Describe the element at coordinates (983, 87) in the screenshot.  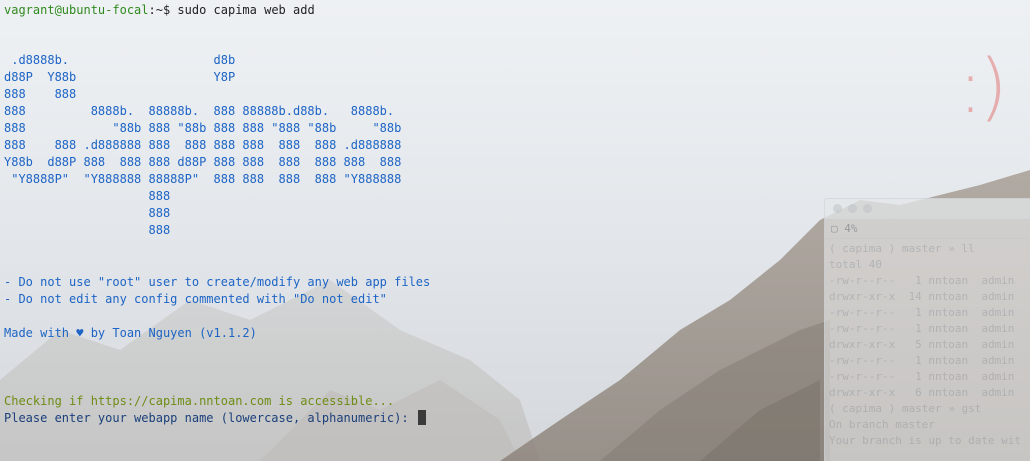
I see `smiley-overlay: :)` at that location.